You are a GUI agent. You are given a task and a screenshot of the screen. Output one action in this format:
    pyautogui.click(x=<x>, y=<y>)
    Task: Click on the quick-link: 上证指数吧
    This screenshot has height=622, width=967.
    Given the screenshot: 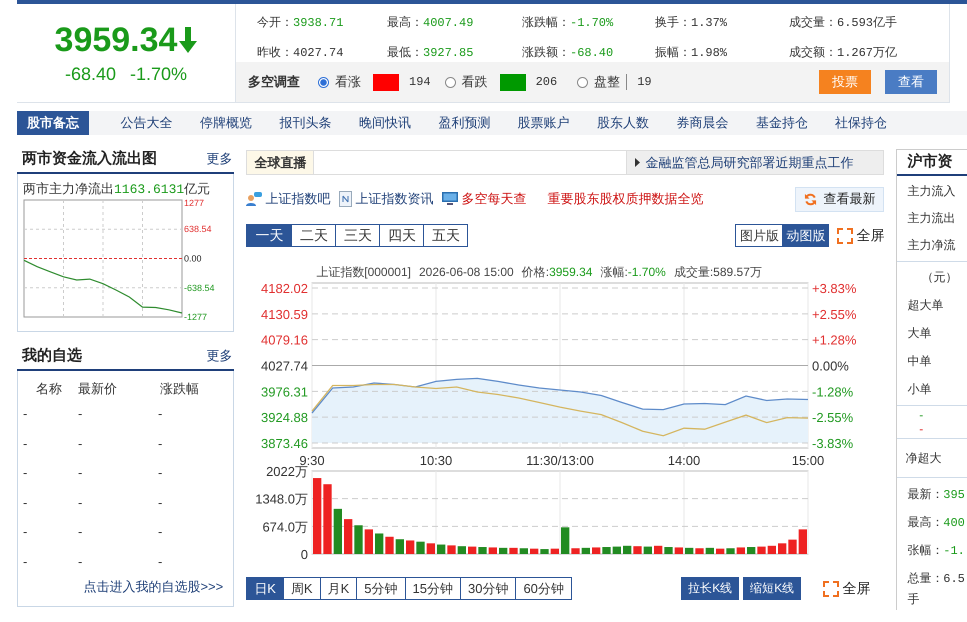 What is the action you would take?
    pyautogui.click(x=297, y=199)
    